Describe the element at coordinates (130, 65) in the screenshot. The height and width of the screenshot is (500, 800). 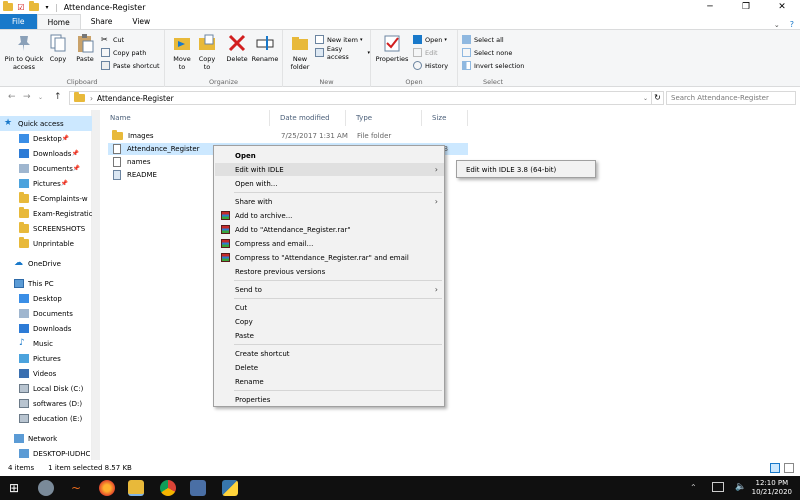
I see `paste-shortcut-button: Paste shortcut` at that location.